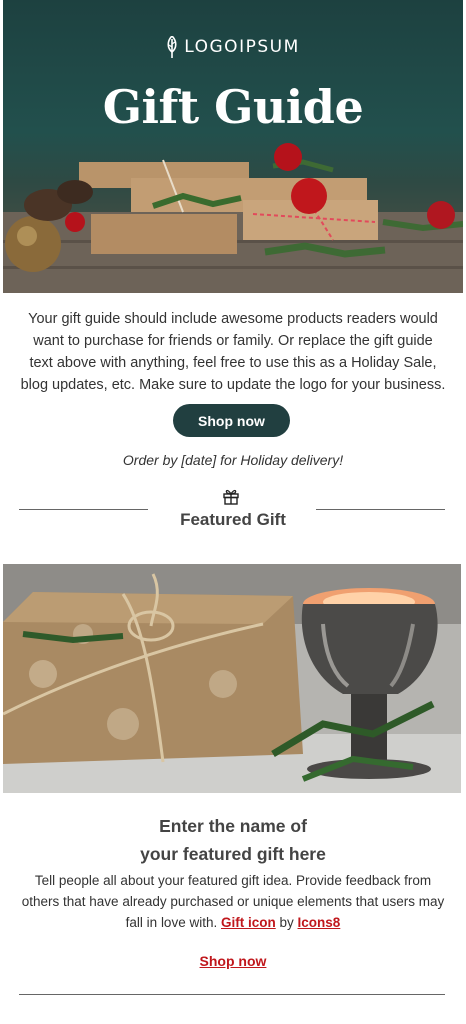 The height and width of the screenshot is (1024, 466). I want to click on featured-shop-now-link: Shop now, so click(233, 961).